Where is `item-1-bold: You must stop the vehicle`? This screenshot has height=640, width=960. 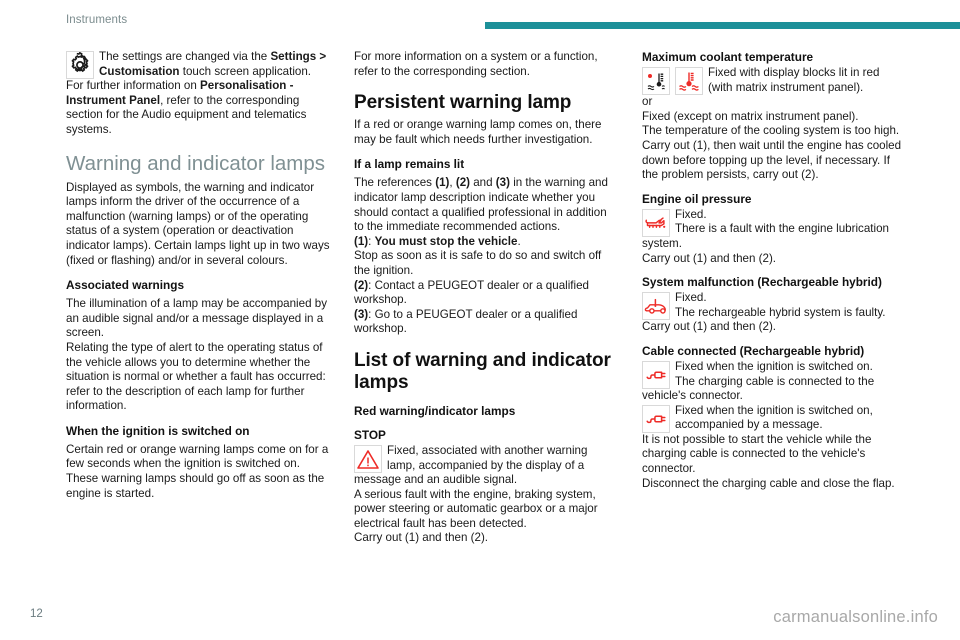
item-1-bold: You must stop the vehicle is located at coordinates (446, 241).